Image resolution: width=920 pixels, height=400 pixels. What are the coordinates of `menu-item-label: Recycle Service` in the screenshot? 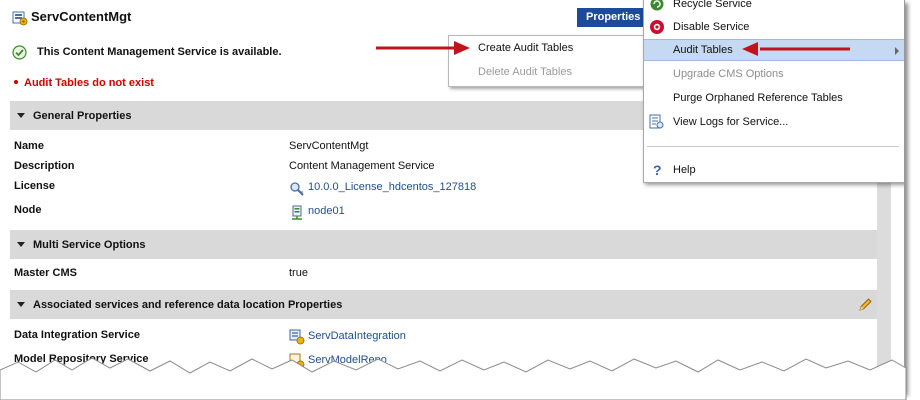 It's located at (712, 5).